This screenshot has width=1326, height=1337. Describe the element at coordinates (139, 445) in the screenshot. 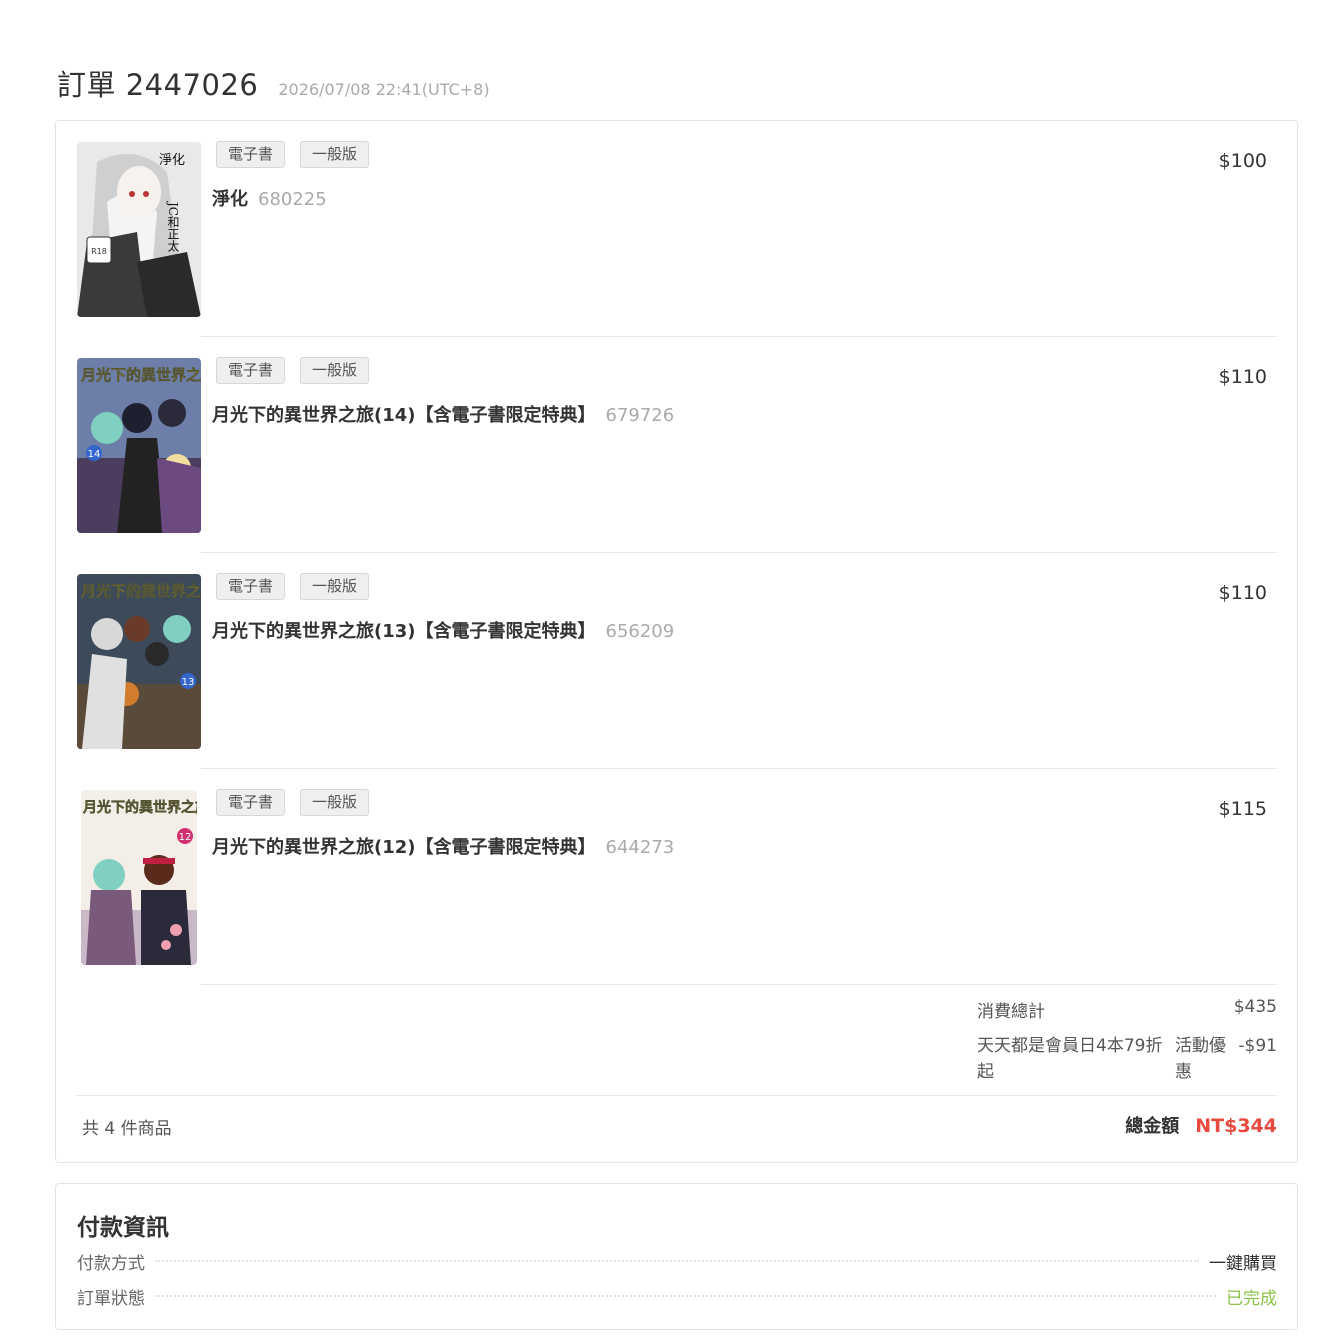

I see `book-cover-image: 月光下的異世界之旅 14` at that location.